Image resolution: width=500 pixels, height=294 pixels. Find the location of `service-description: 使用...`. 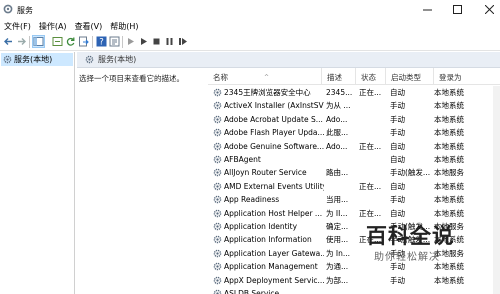

service-description: 使用... is located at coordinates (337, 240).